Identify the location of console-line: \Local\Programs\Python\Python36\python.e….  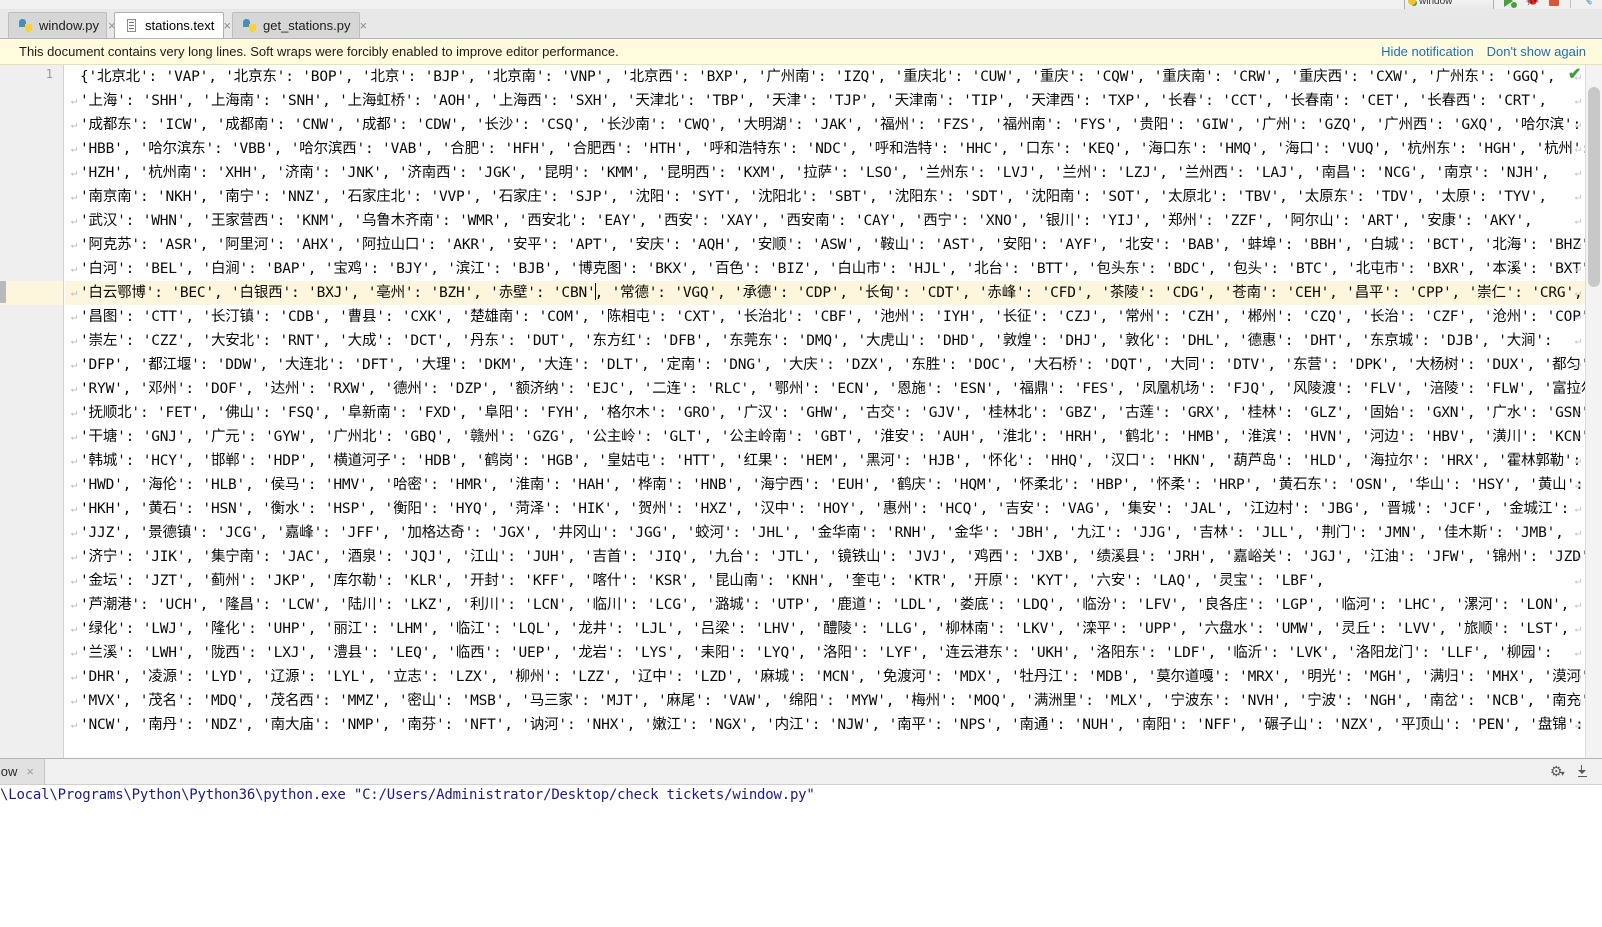
(407, 795).